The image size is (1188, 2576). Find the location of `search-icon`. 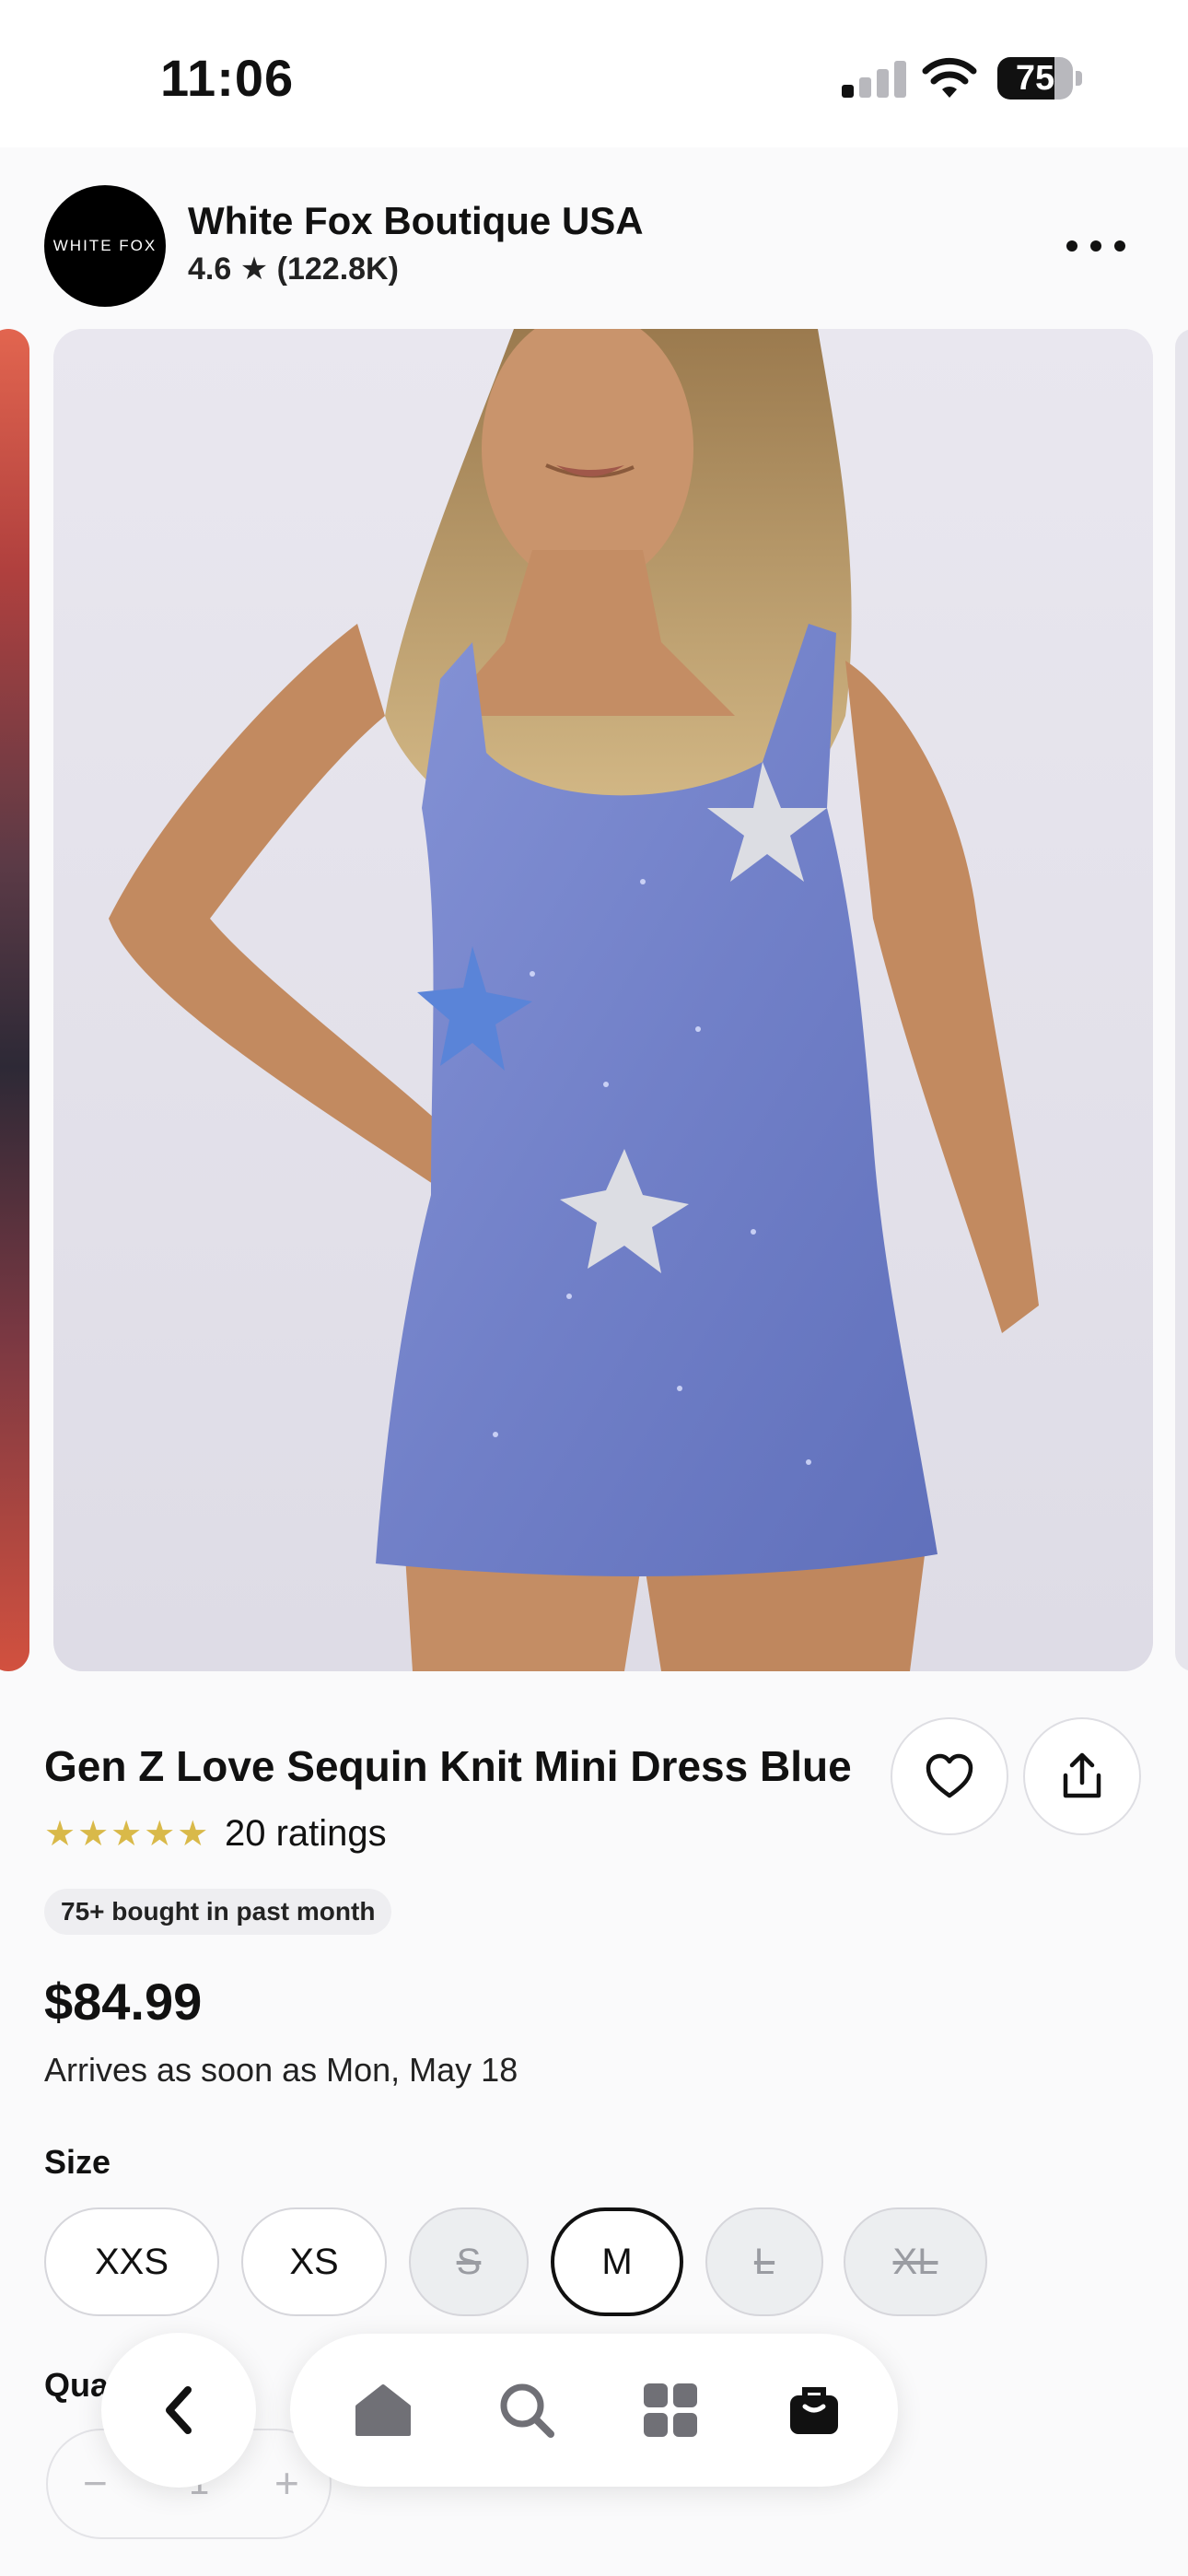

search-icon is located at coordinates (527, 2410).